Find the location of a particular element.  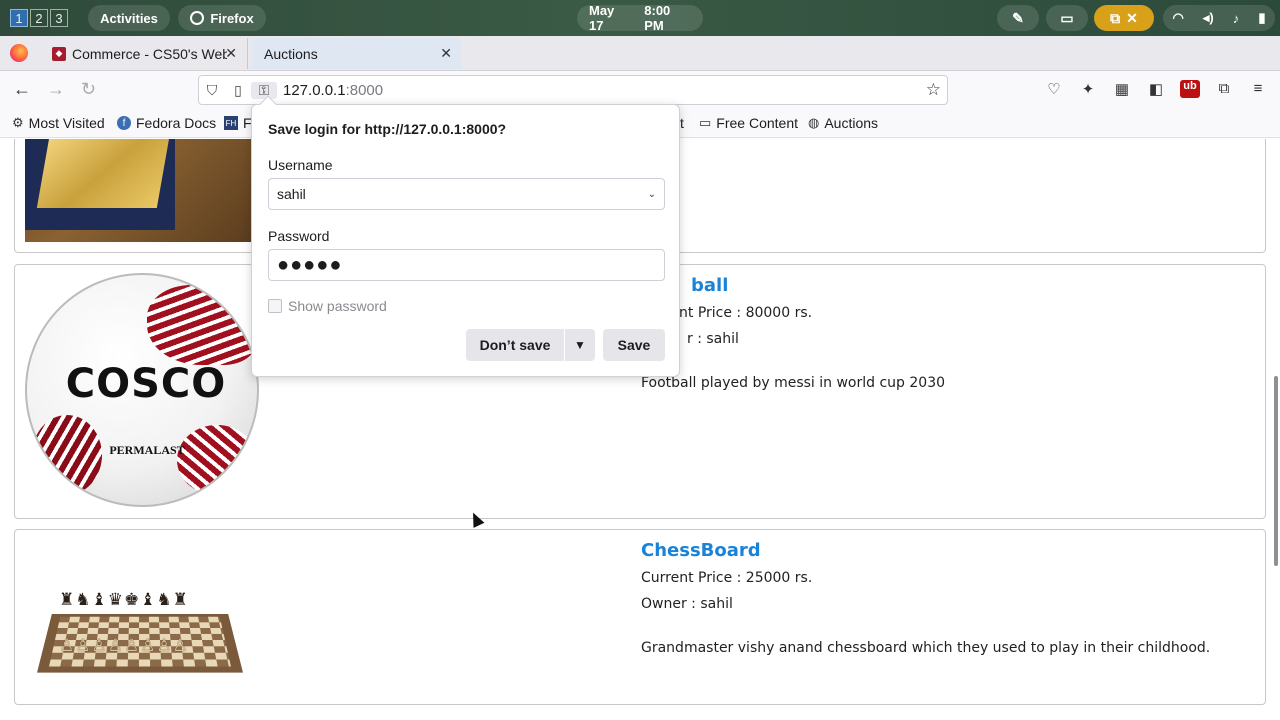

wifi-icon: ◠ is located at coordinates (1178, 17).